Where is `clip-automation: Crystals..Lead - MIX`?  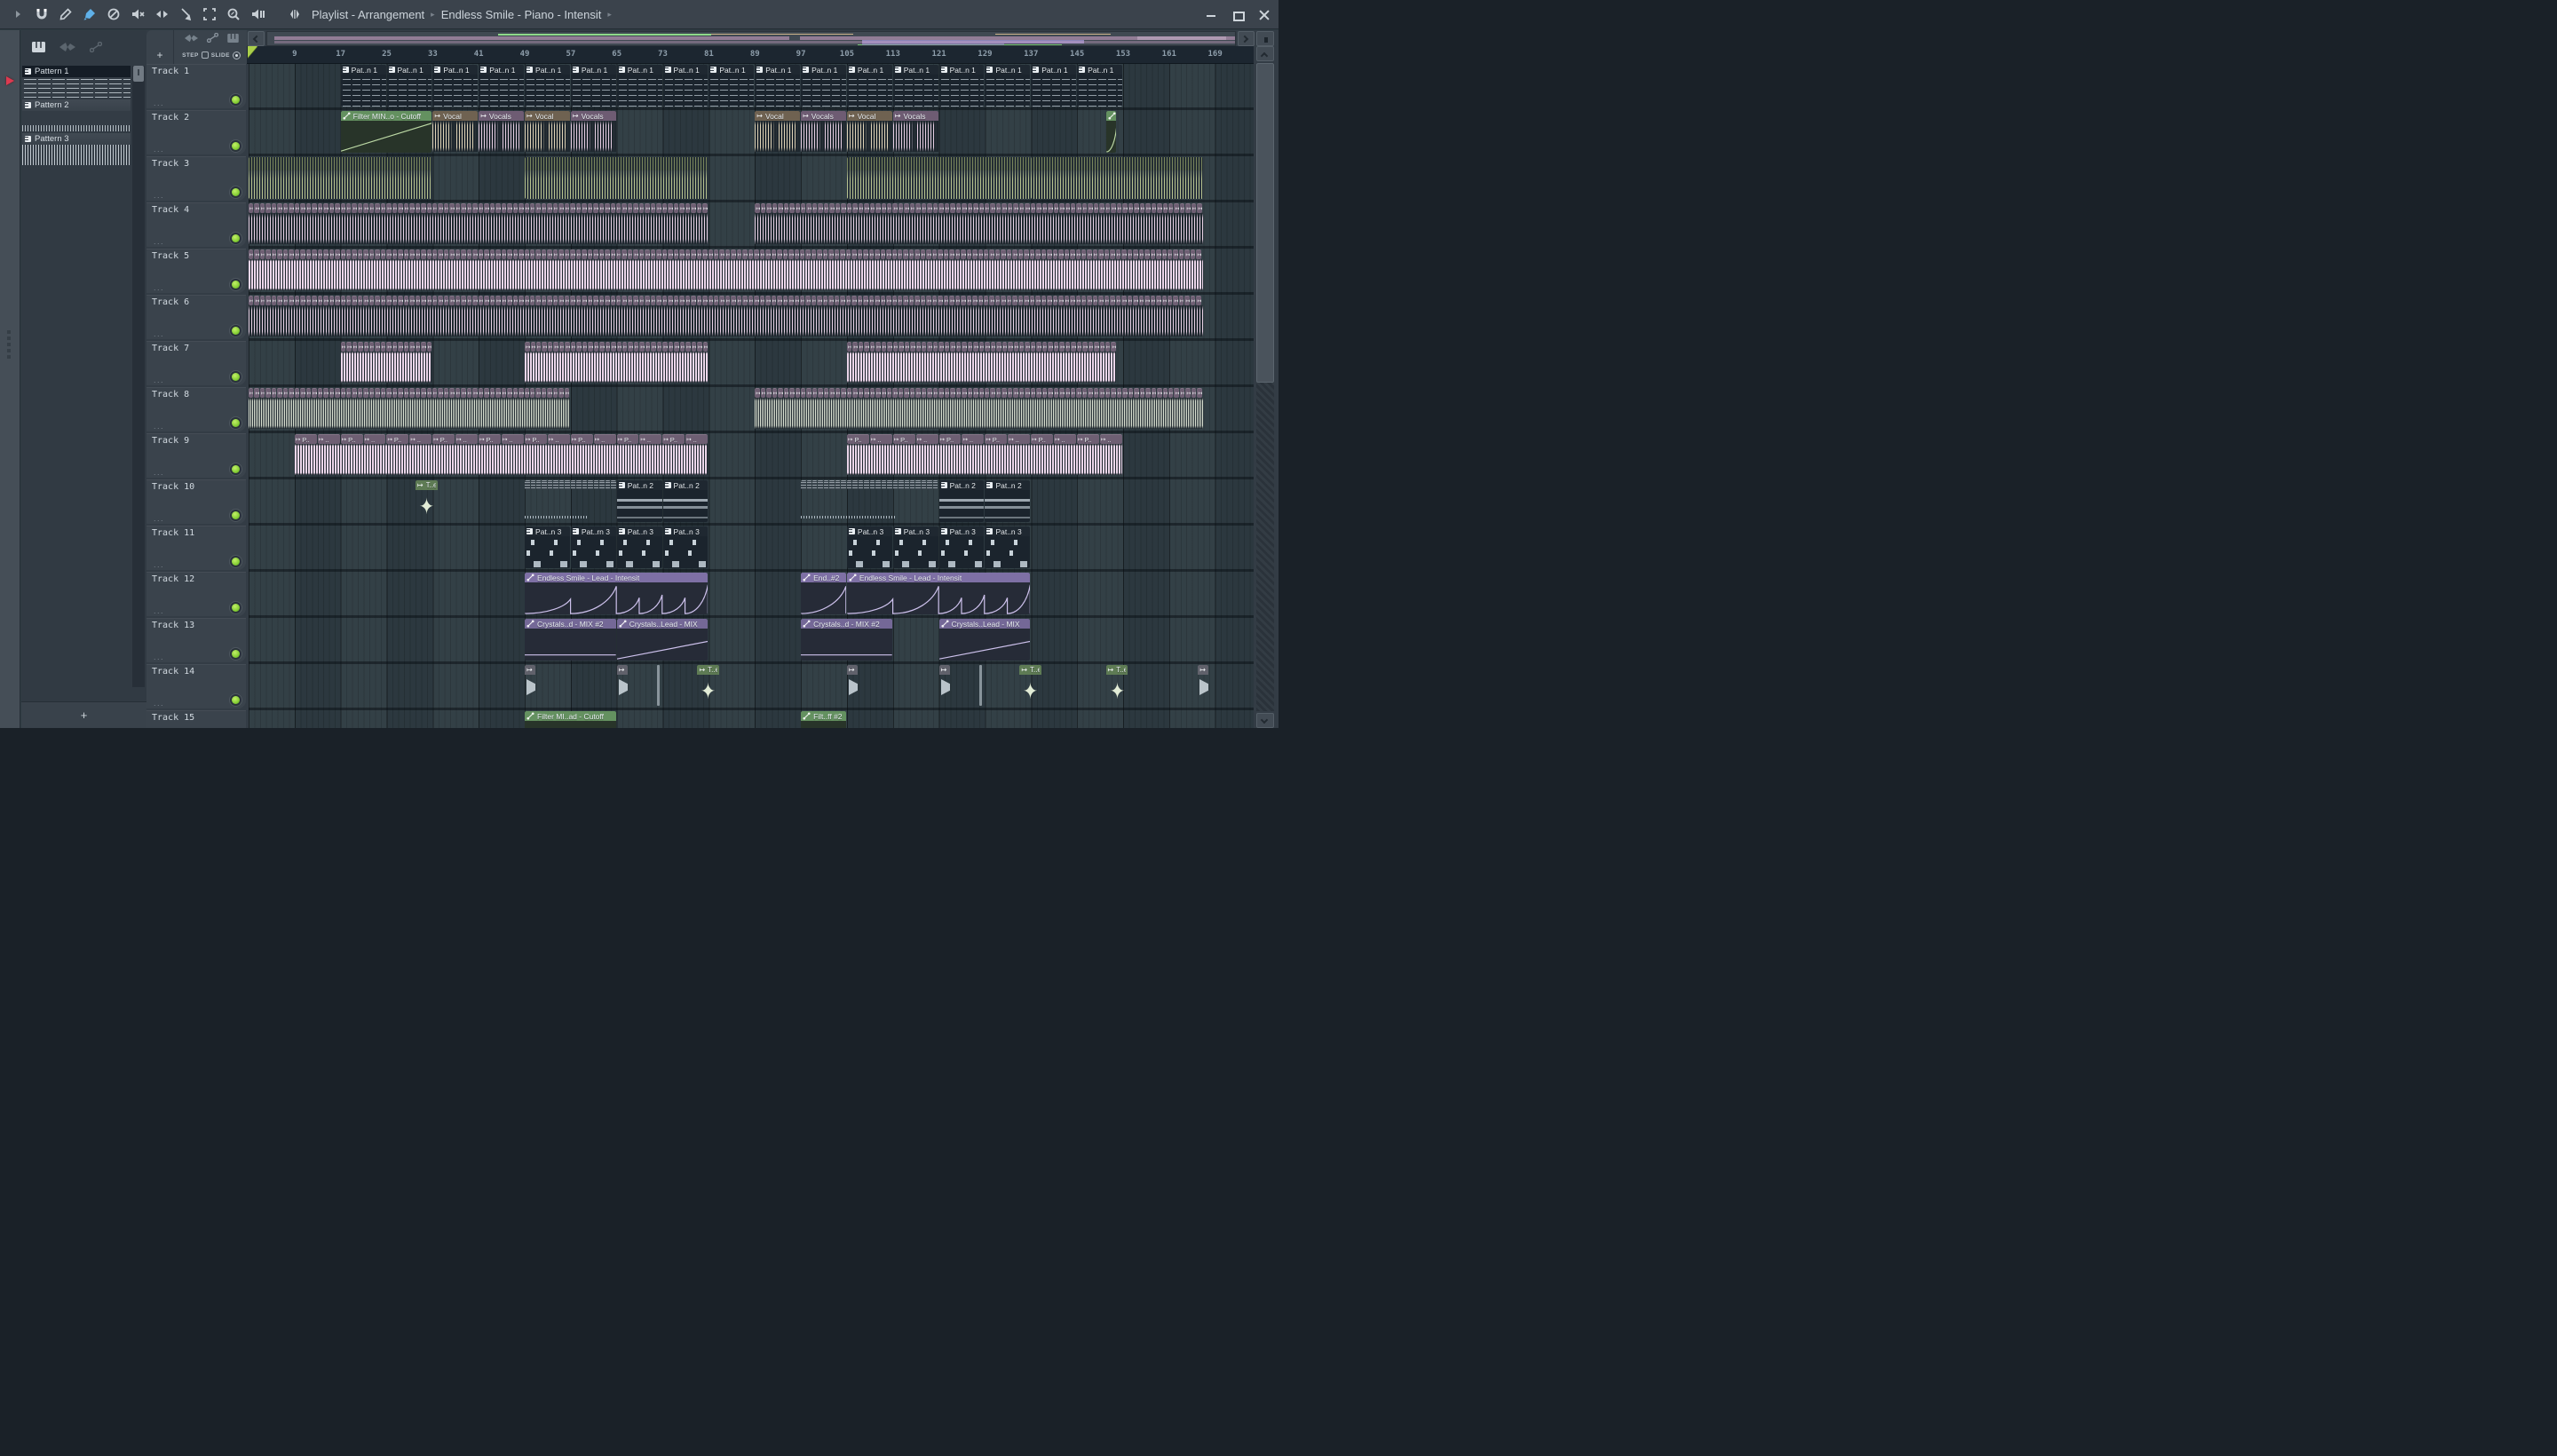
clip-automation: Crystals..Lead - MIX is located at coordinates (662, 640).